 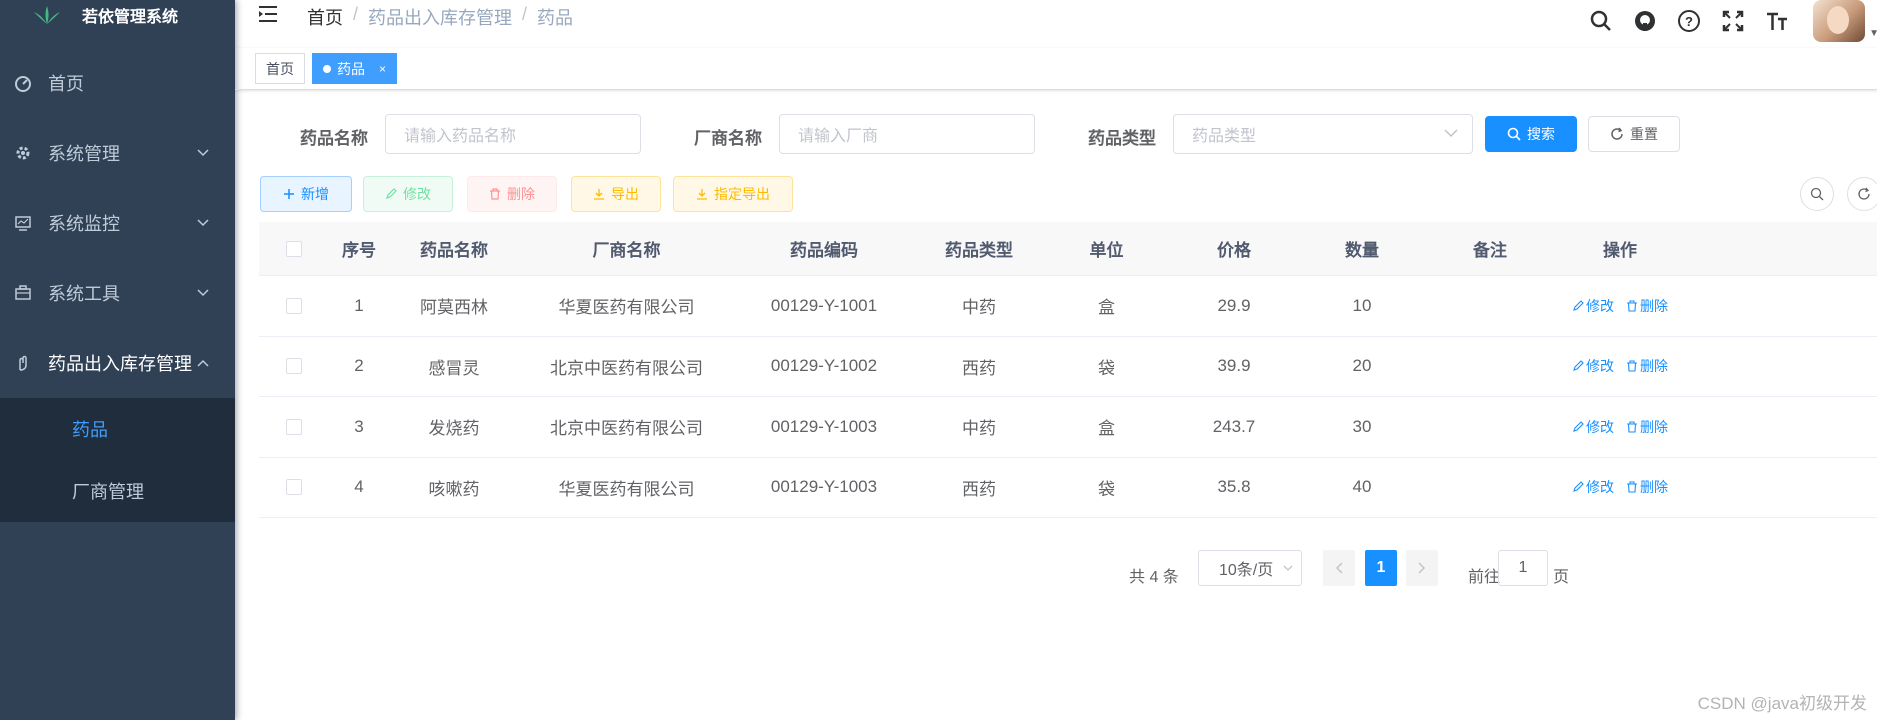 I want to click on tag-drugs: 药品 ×, so click(x=355, y=68).